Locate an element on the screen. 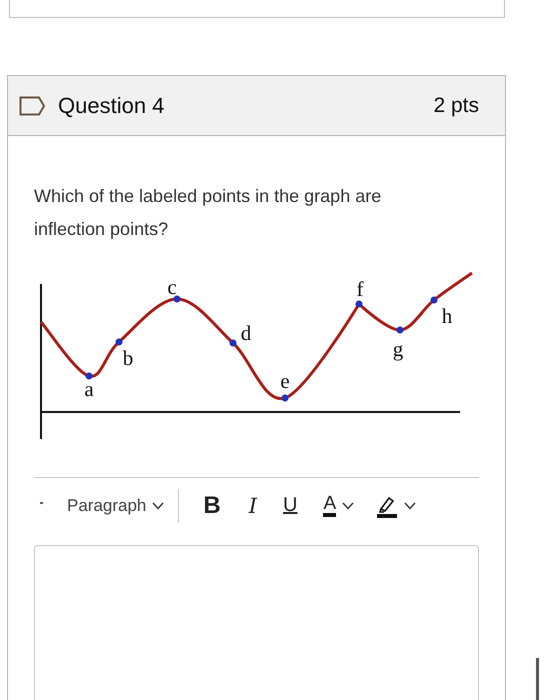  italic-button: I is located at coordinates (253, 505).